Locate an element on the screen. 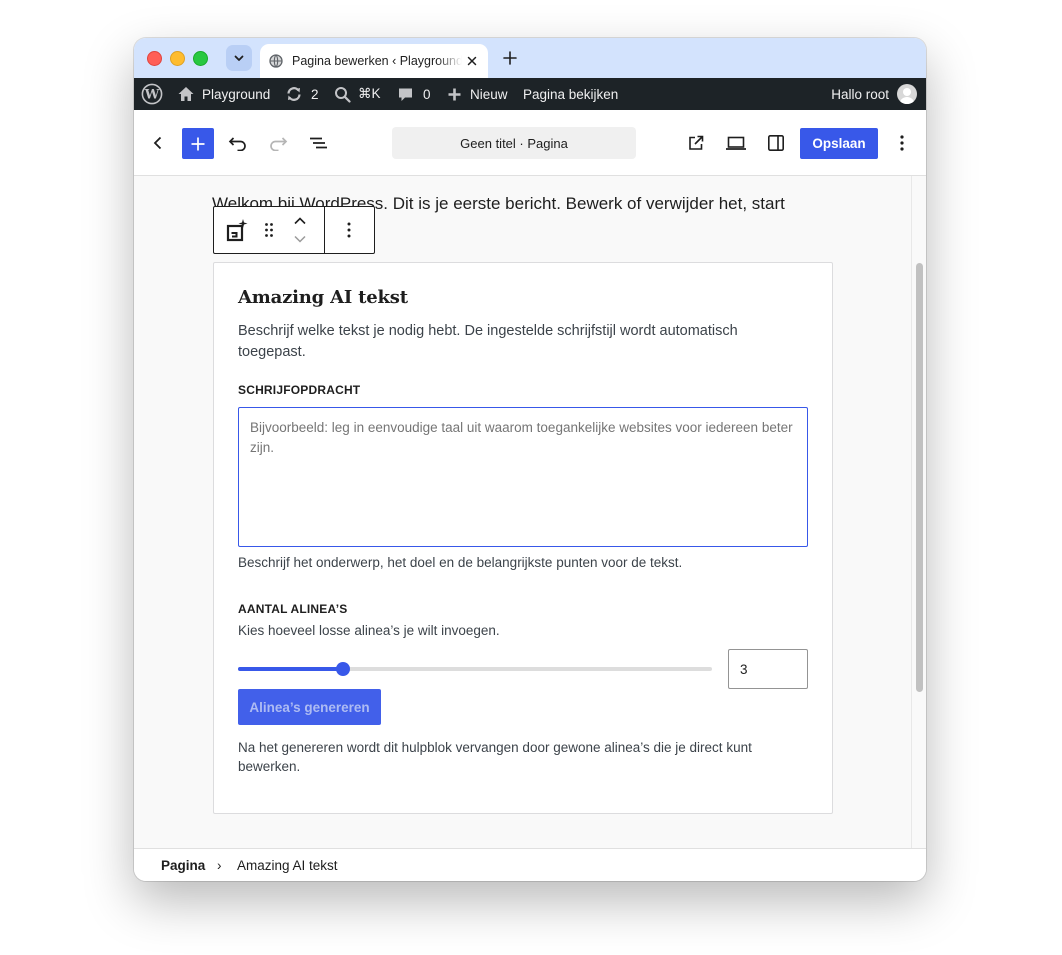  search-icon is located at coordinates (343, 94).